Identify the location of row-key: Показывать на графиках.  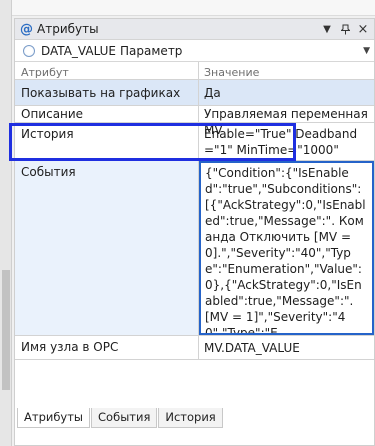
(107, 92).